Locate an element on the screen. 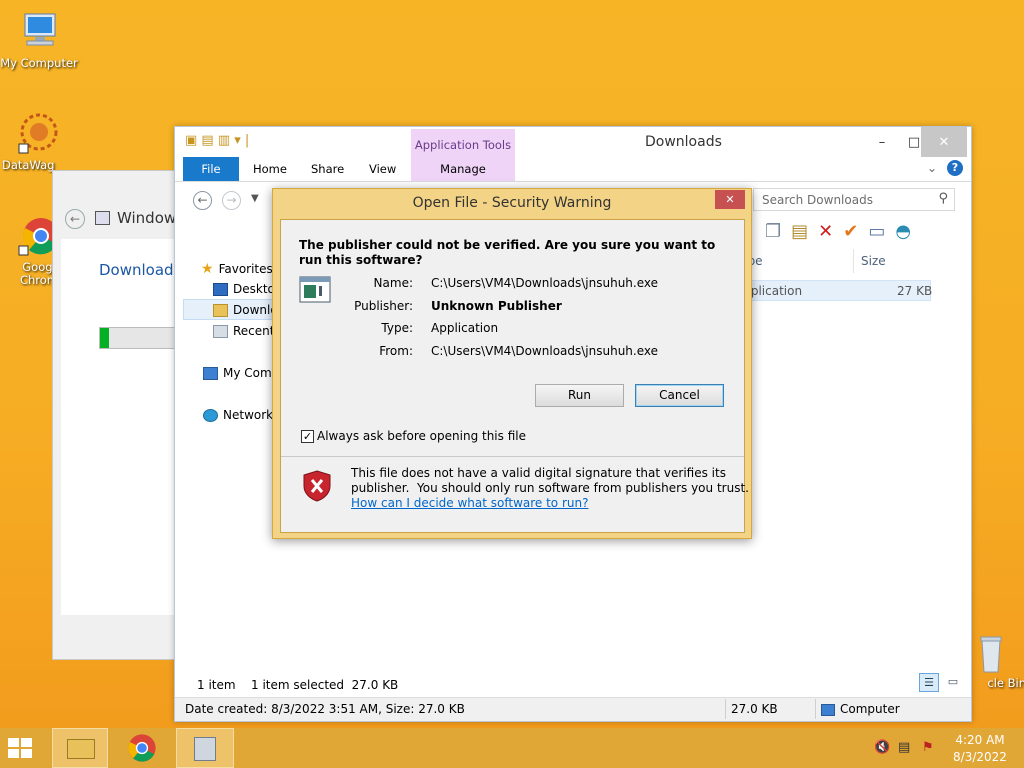 Image resolution: width=1024 pixels, height=768 pixels. star-icon: ★ is located at coordinates (207, 269).